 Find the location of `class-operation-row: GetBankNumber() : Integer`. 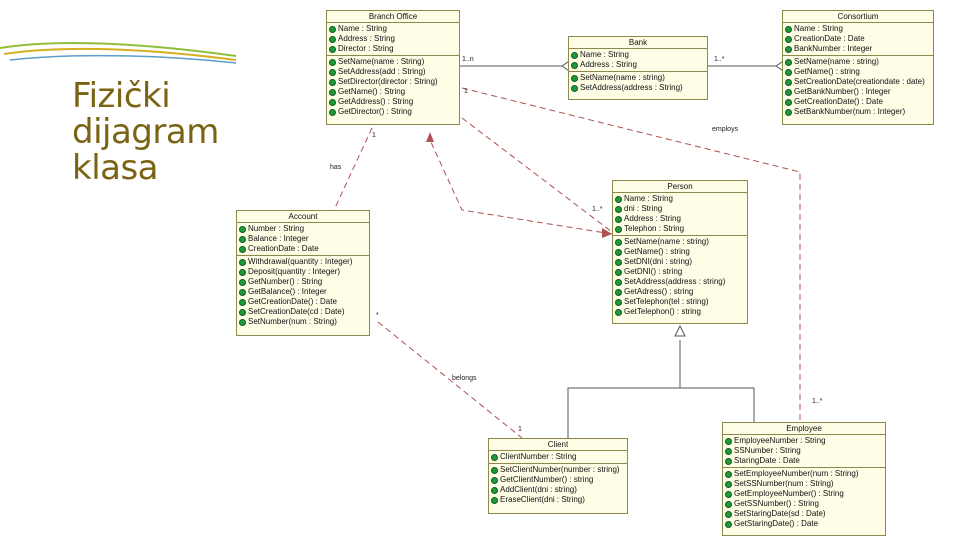

class-operation-row: GetBankNumber() : Integer is located at coordinates (858, 92).